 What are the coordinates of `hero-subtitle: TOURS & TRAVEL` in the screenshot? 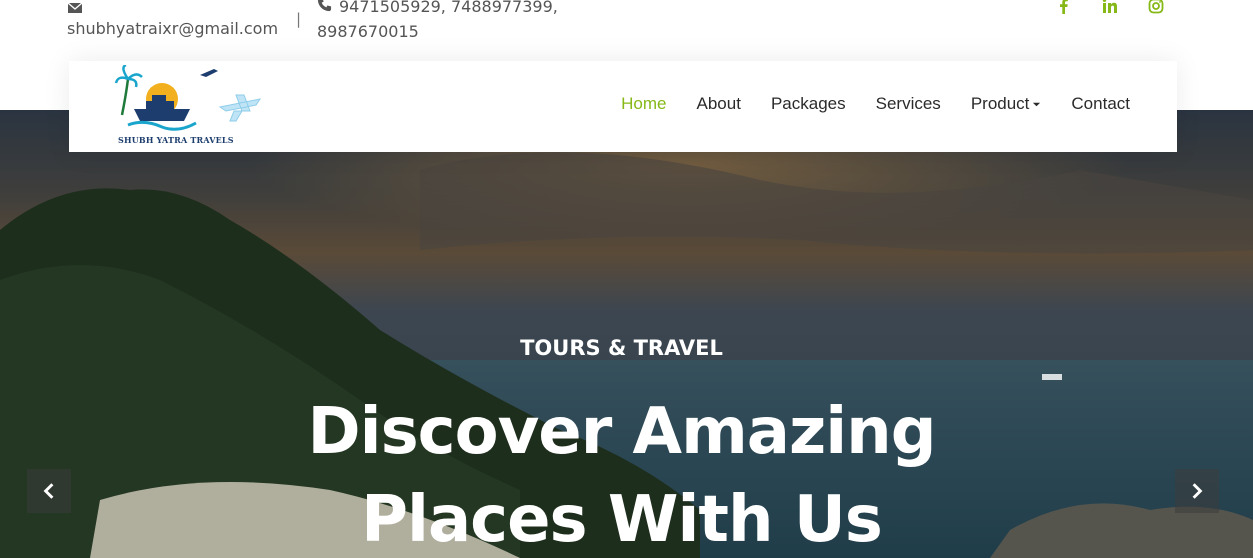 It's located at (621, 348).